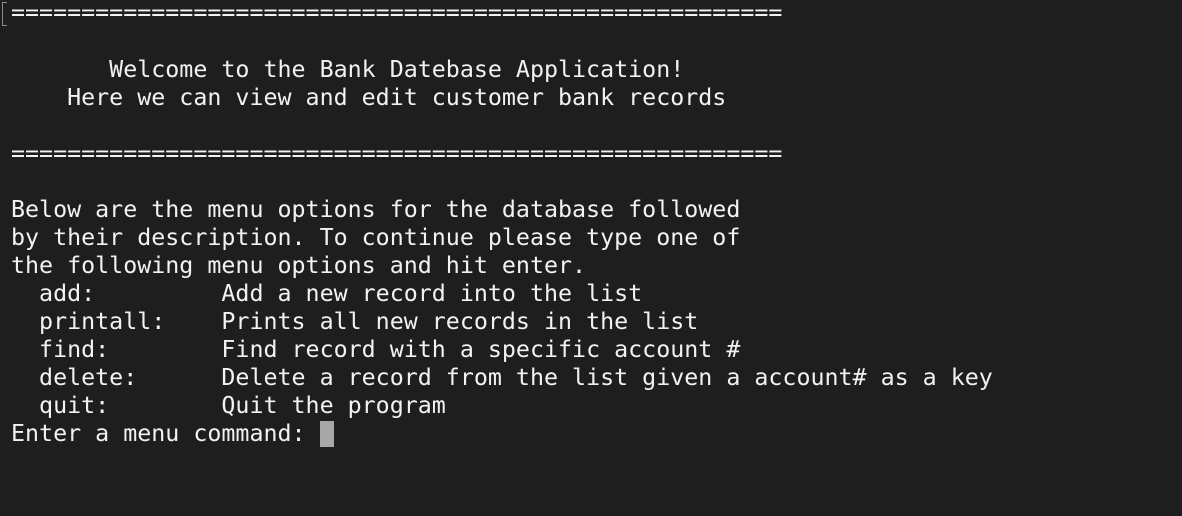 Image resolution: width=1182 pixels, height=516 pixels. What do you see at coordinates (116, 405) in the screenshot?
I see `menu-command: quit:` at bounding box center [116, 405].